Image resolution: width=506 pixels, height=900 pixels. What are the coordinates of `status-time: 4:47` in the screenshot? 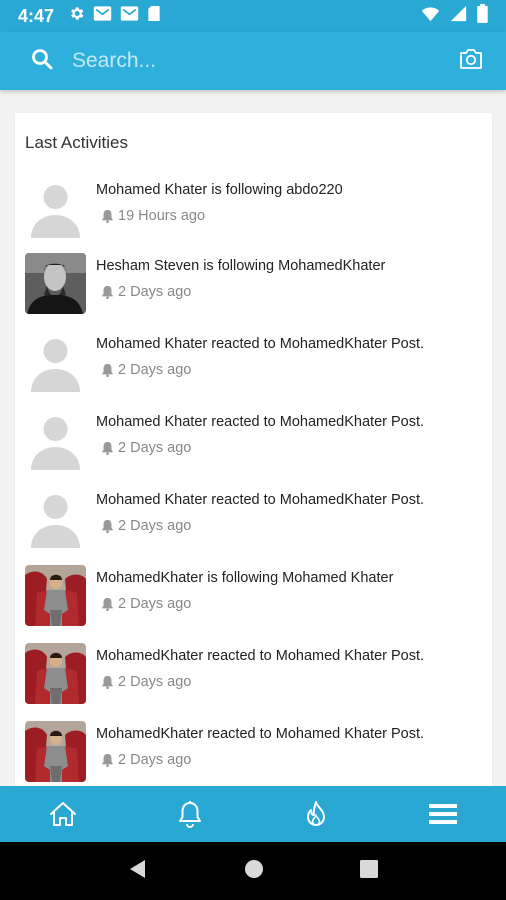 It's located at (36, 15).